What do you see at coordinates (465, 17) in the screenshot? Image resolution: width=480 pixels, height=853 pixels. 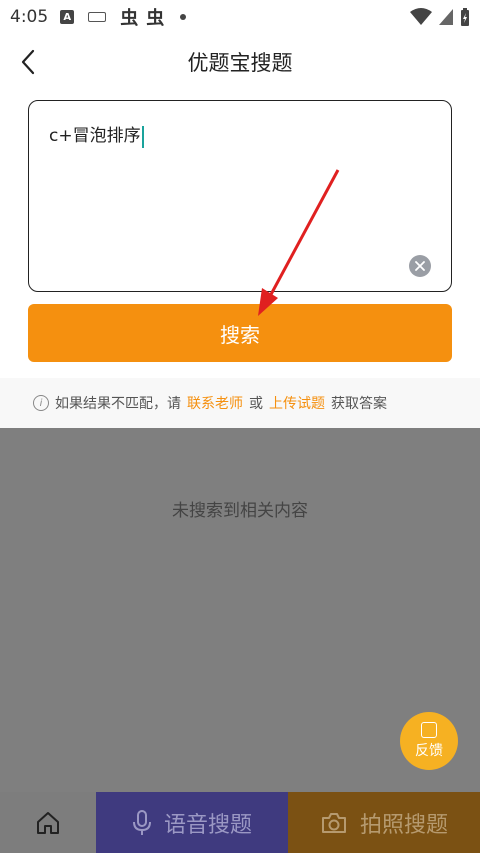 I see `battery-icon` at bounding box center [465, 17].